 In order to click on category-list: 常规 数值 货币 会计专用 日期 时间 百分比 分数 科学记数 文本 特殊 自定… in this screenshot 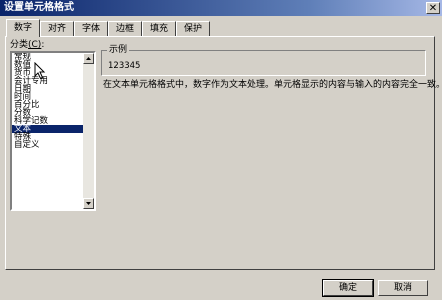, I will do `click(47, 101)`.